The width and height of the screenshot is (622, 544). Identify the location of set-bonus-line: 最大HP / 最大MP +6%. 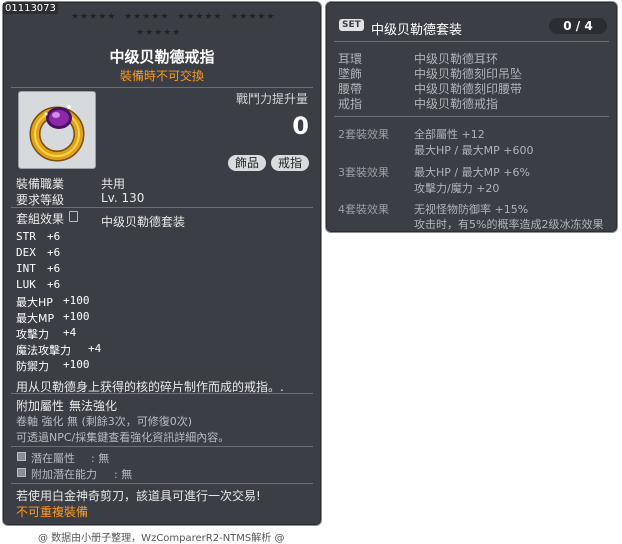
(472, 172).